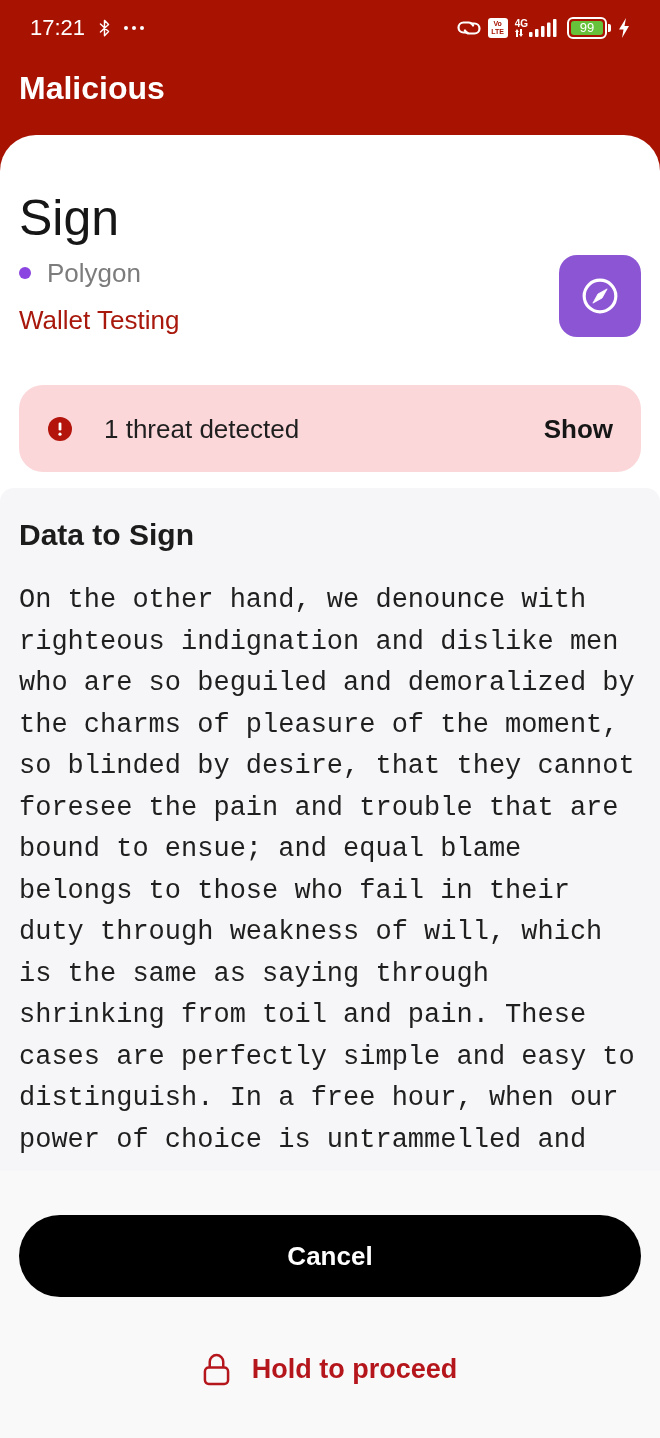  I want to click on alert-icon, so click(60, 428).